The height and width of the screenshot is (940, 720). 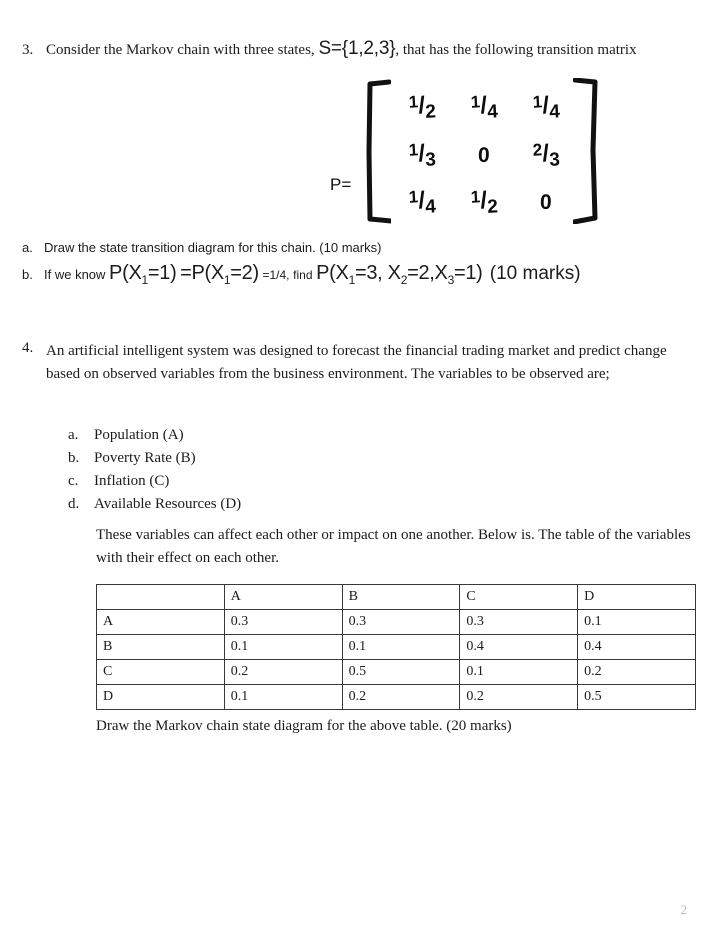 What do you see at coordinates (74, 503) in the screenshot?
I see `variable-d-letter: d.` at bounding box center [74, 503].